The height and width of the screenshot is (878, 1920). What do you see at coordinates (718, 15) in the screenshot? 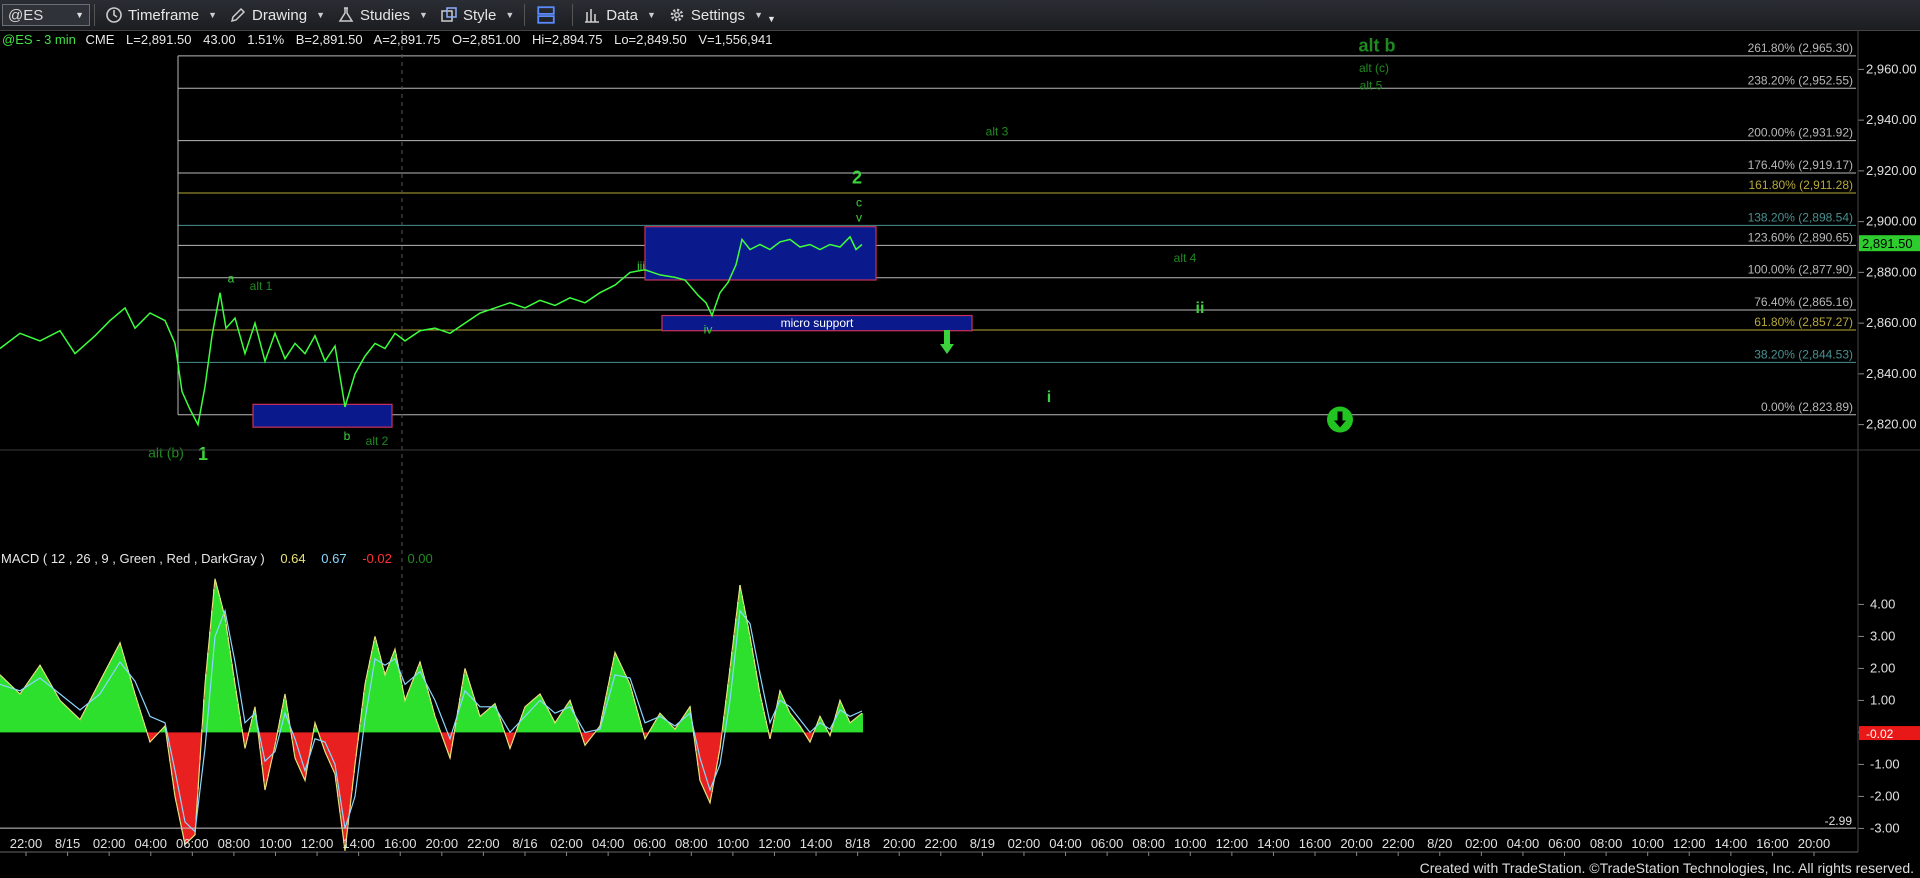
I see `settings-label: Settings` at bounding box center [718, 15].